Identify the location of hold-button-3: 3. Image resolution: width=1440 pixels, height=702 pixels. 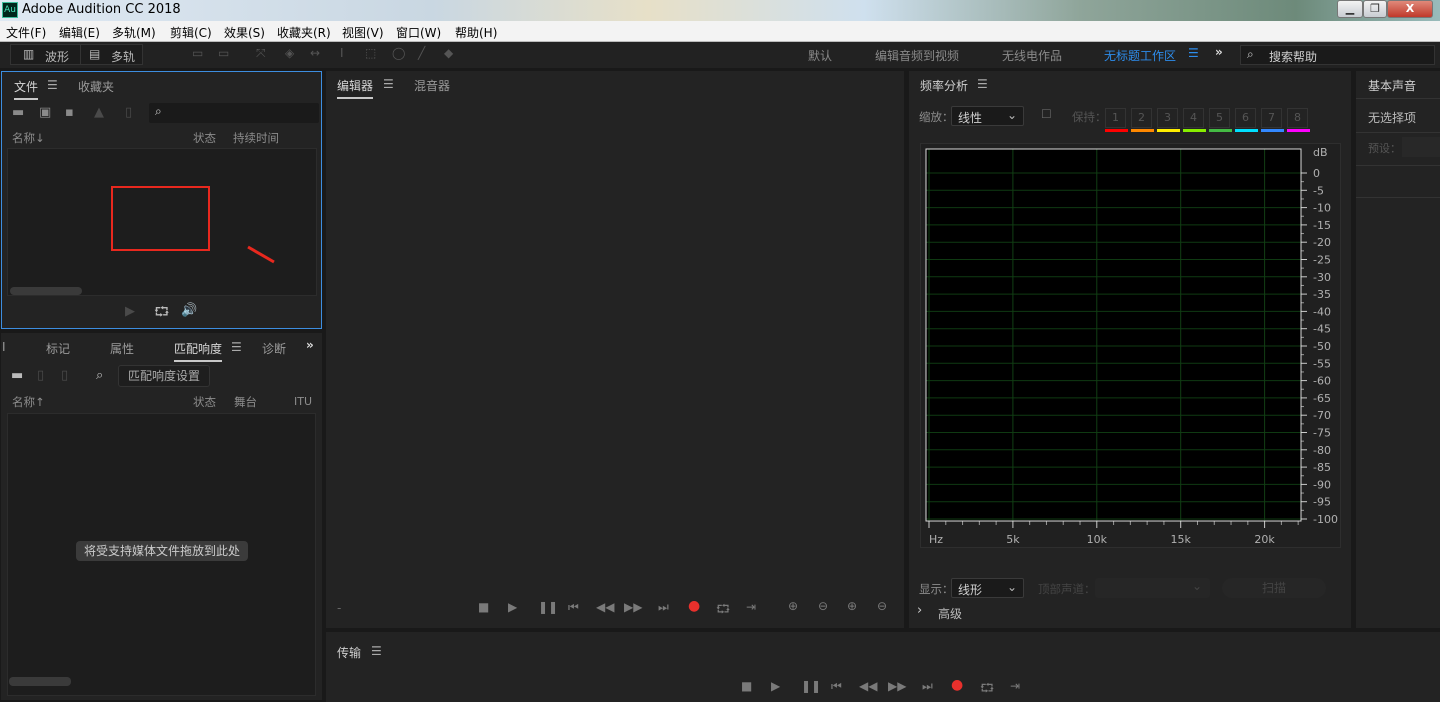
(1167, 118).